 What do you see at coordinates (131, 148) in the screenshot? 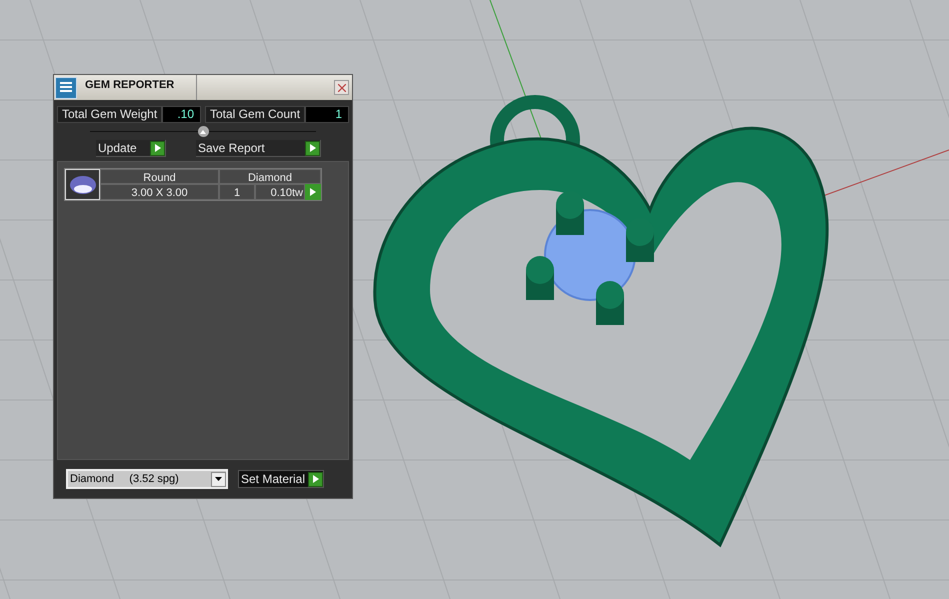
I see `action-button: Update` at bounding box center [131, 148].